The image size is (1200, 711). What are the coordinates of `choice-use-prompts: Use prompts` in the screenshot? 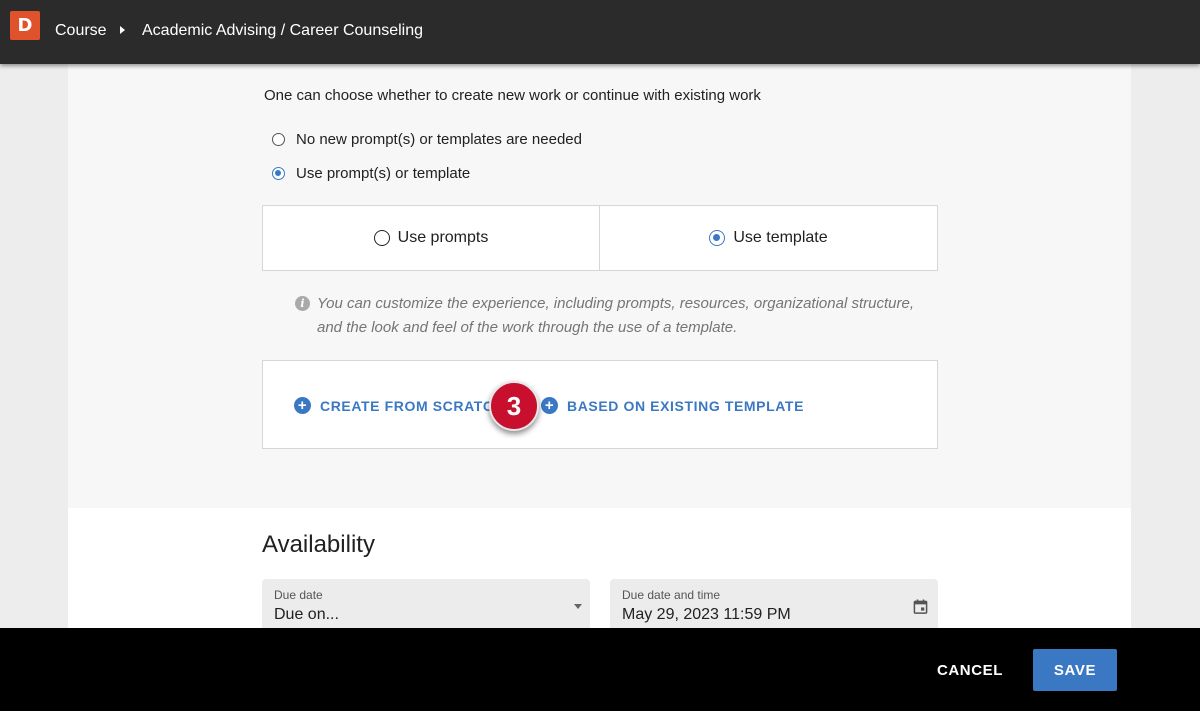 It's located at (431, 238).